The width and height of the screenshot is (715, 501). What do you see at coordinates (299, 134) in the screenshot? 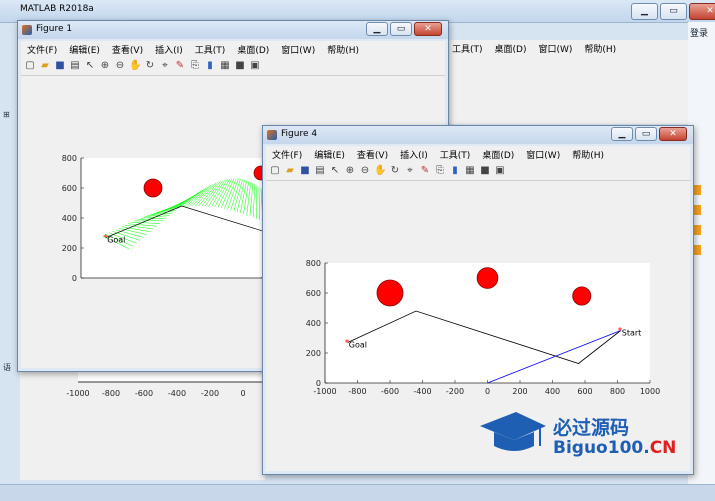
I see `figure4-title: Figure 4` at bounding box center [299, 134].